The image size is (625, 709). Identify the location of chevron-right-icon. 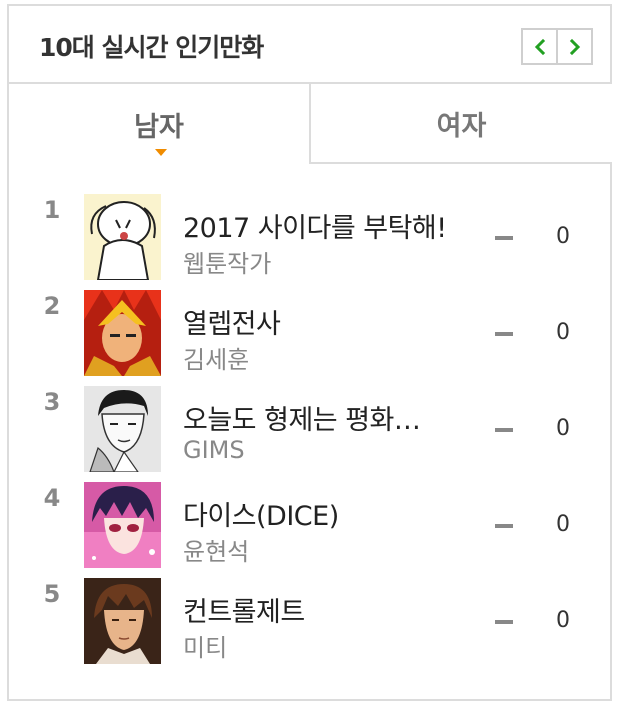
(574, 46).